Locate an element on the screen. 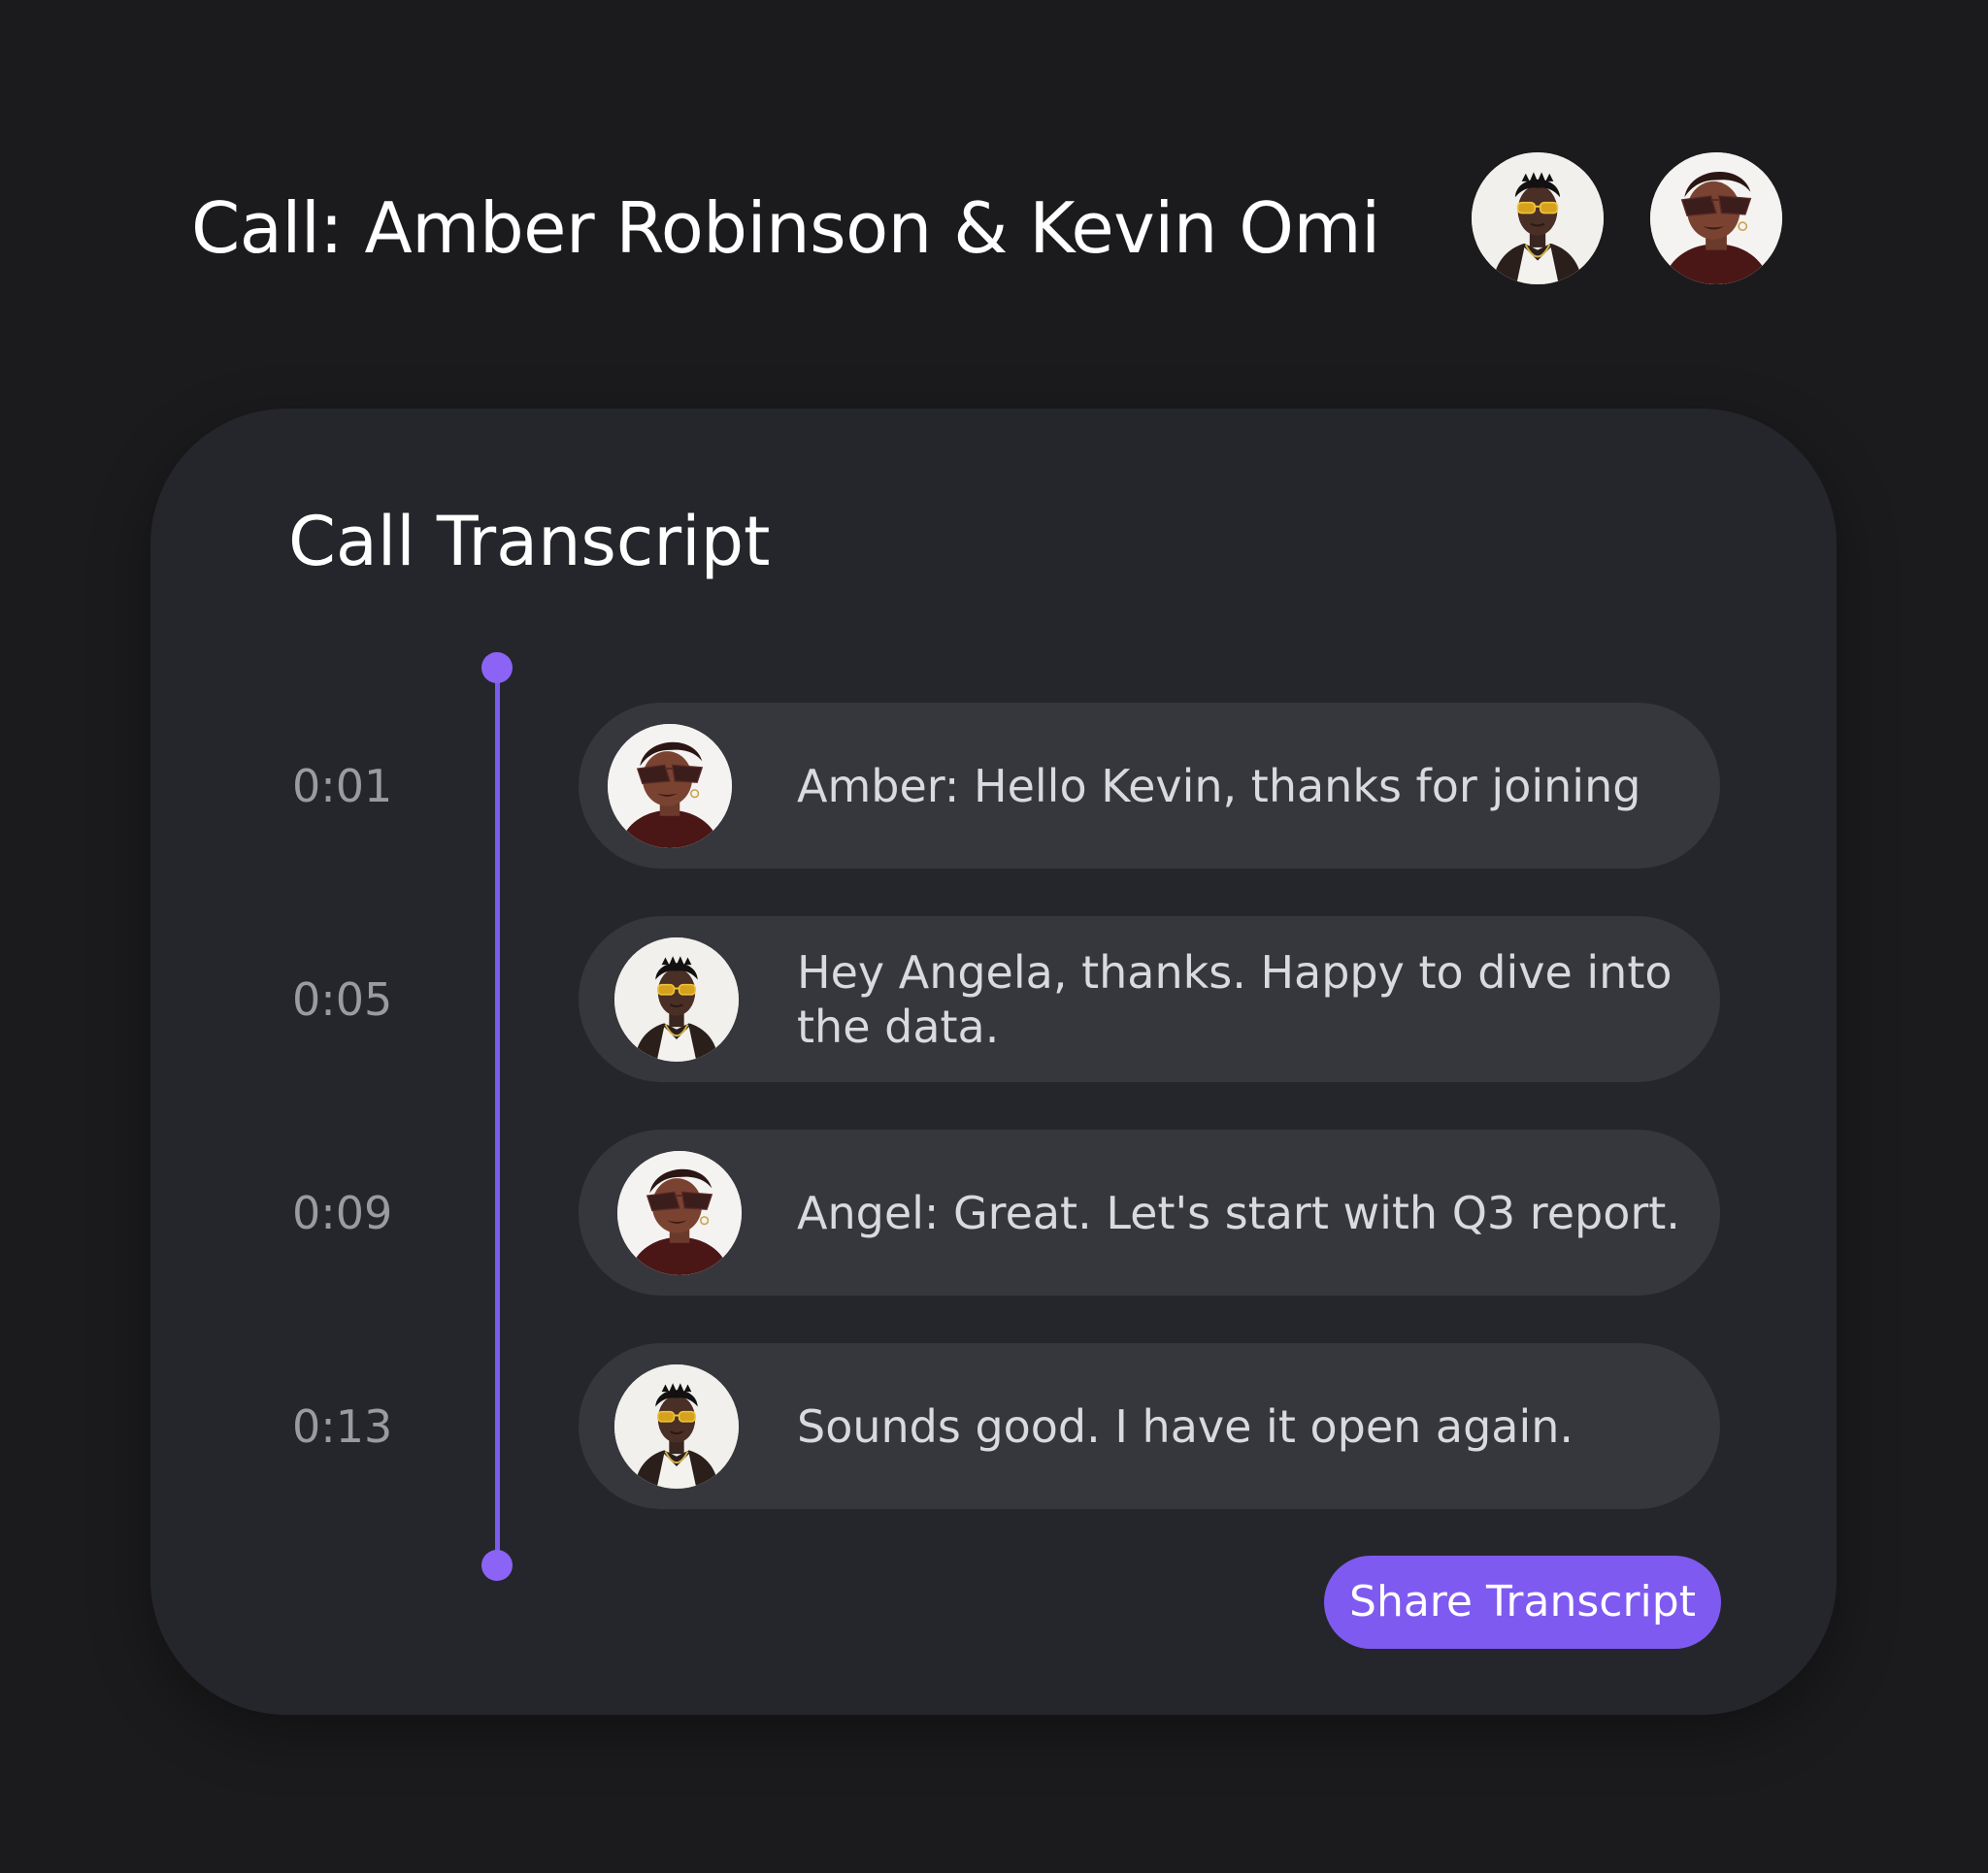  transcript-title: Call Transcript is located at coordinates (529, 541).